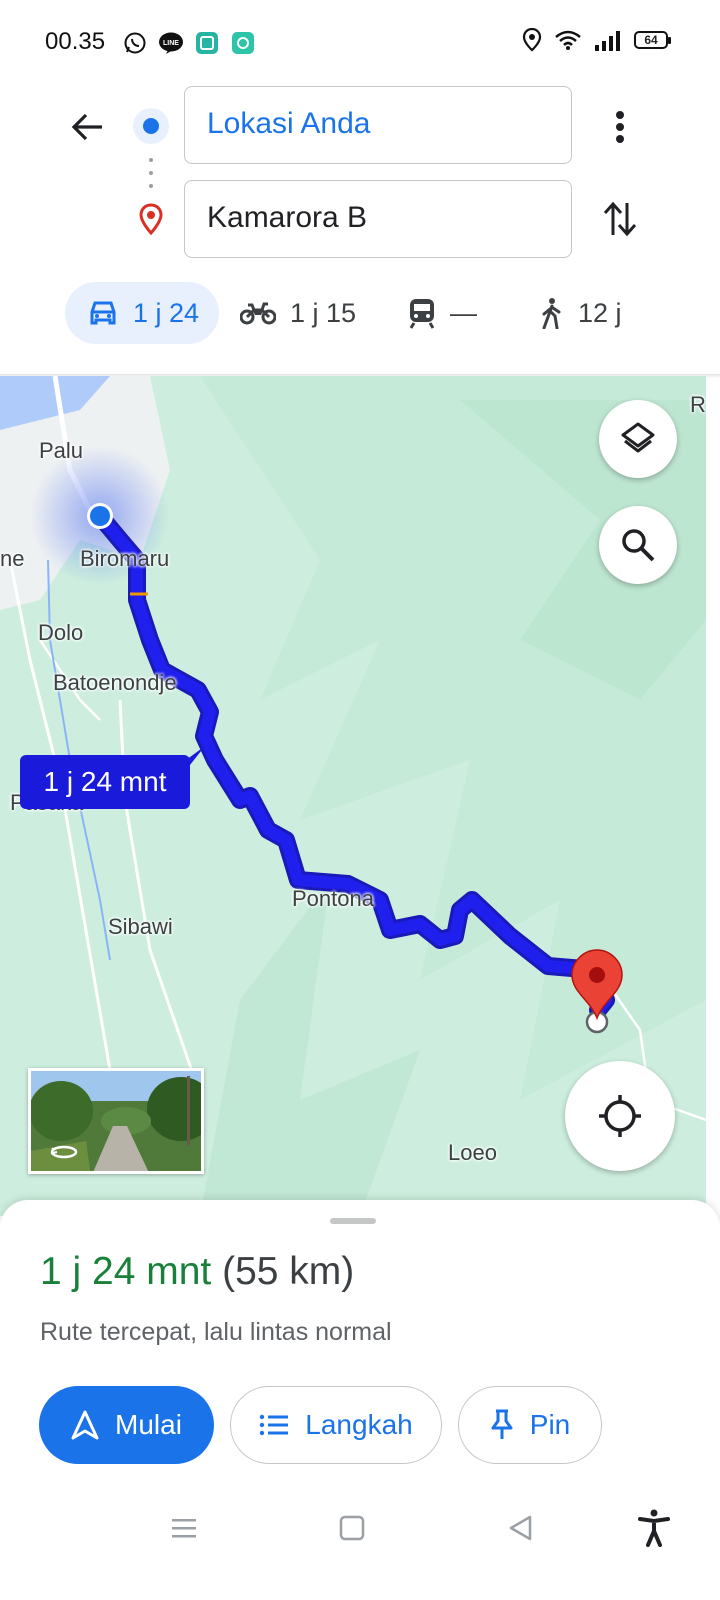  What do you see at coordinates (189, 43) in the screenshot?
I see `notification-icons: LINE` at bounding box center [189, 43].